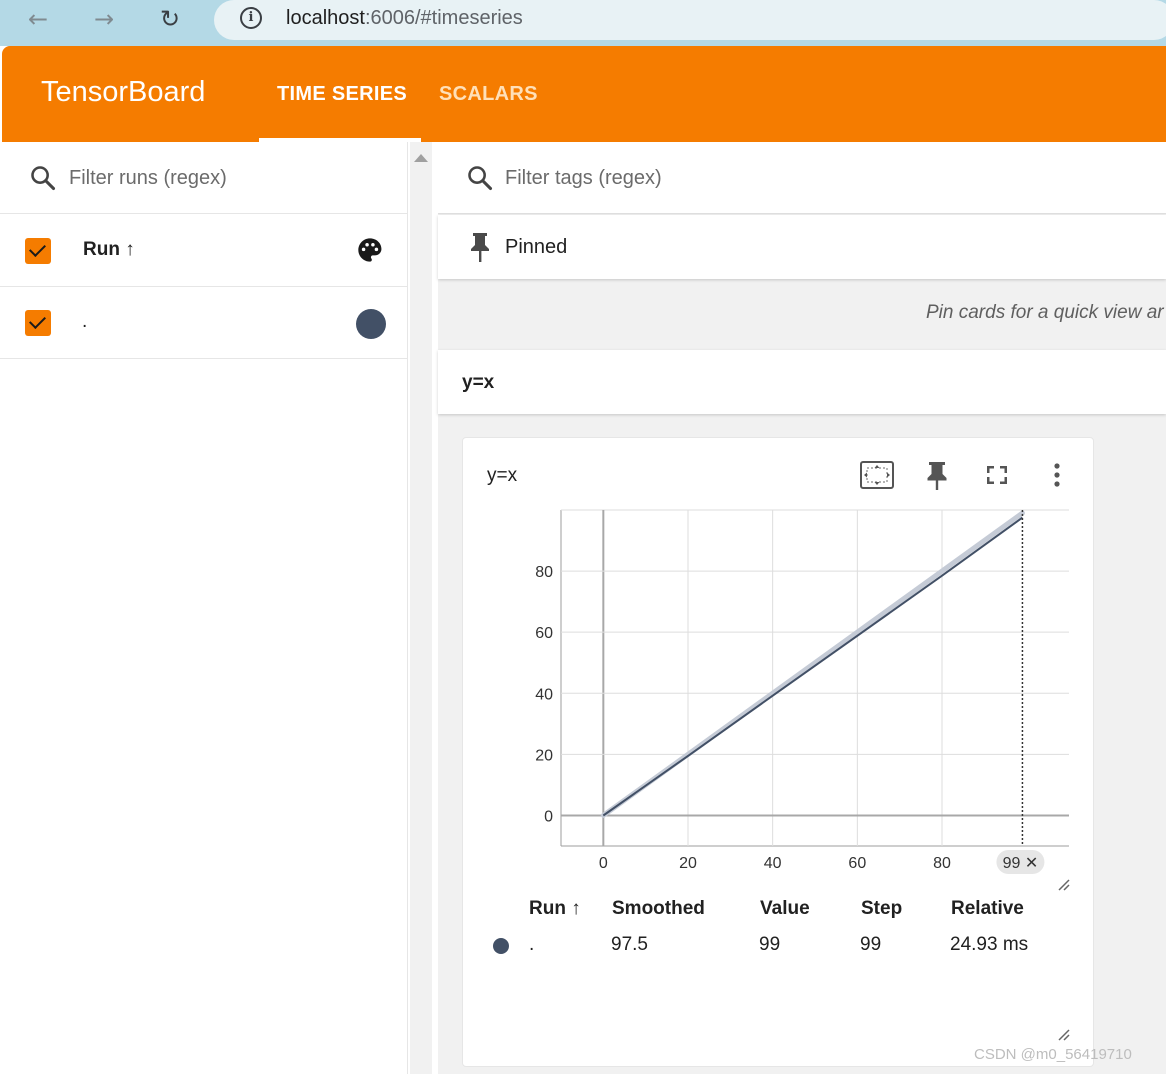 The width and height of the screenshot is (1166, 1074). What do you see at coordinates (1021, 863) in the screenshot?
I see `hover-step-label: 99 ✕` at bounding box center [1021, 863].